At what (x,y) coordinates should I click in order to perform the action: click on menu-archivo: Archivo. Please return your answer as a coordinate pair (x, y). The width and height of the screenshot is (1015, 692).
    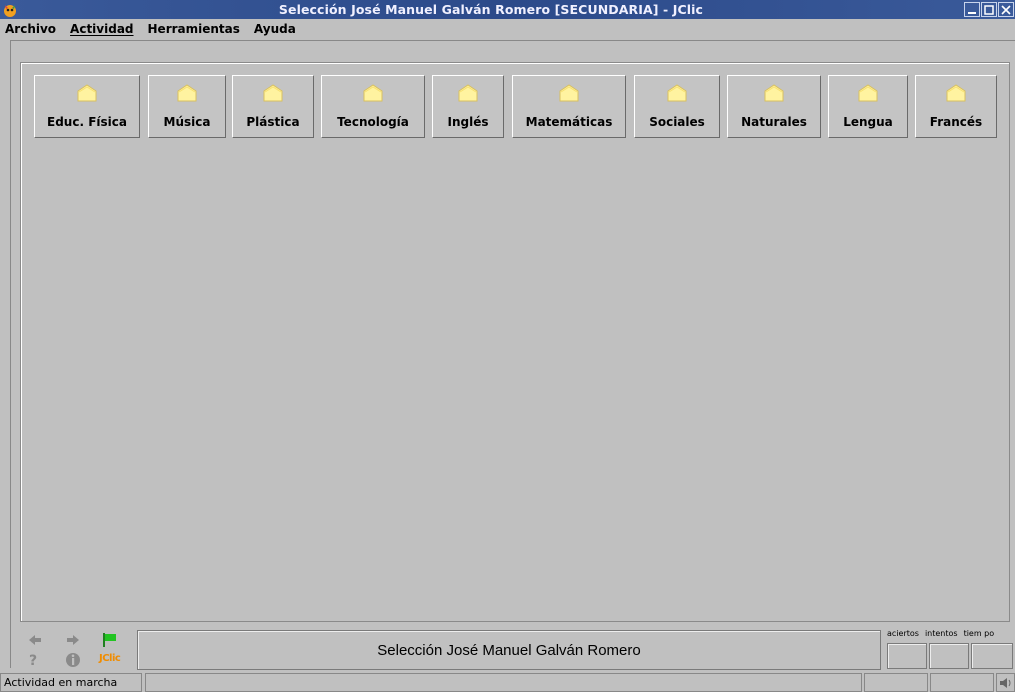
    Looking at the image, I should click on (30, 29).